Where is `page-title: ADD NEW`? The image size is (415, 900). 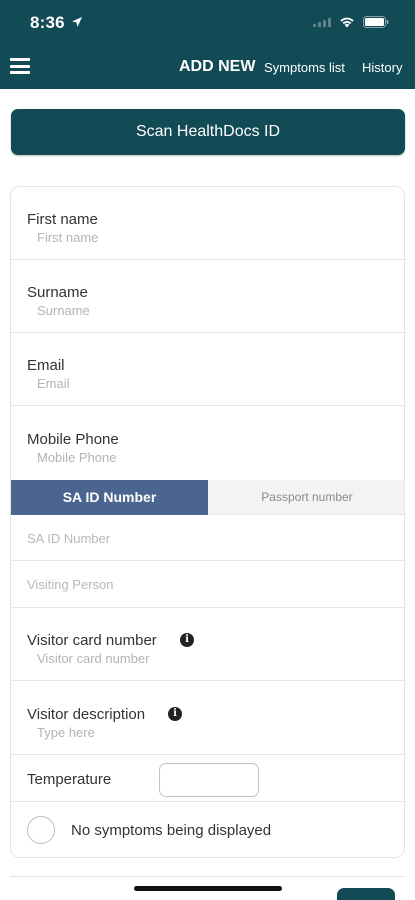
page-title: ADD NEW is located at coordinates (217, 66).